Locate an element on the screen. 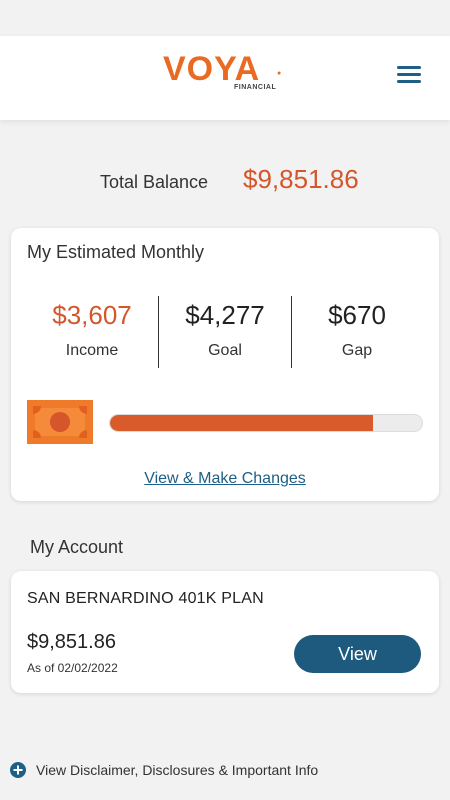 The image size is (450, 800). income-goal-progress-bar is located at coordinates (266, 423).